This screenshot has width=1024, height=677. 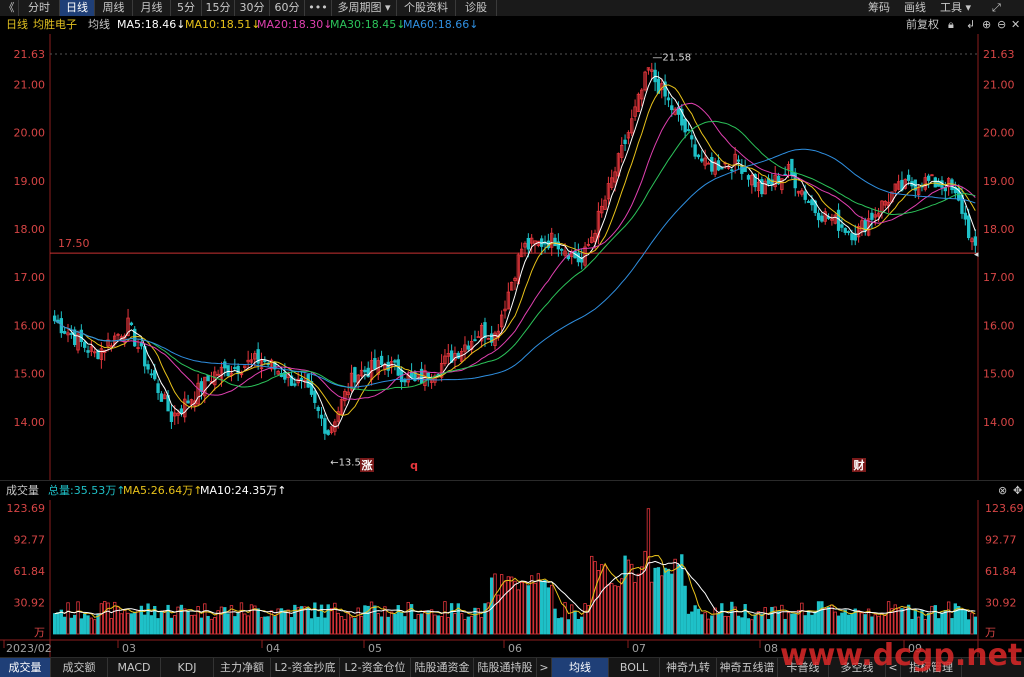 What do you see at coordinates (187, 667) in the screenshot?
I see `indicator-tab-3: KDJ` at bounding box center [187, 667].